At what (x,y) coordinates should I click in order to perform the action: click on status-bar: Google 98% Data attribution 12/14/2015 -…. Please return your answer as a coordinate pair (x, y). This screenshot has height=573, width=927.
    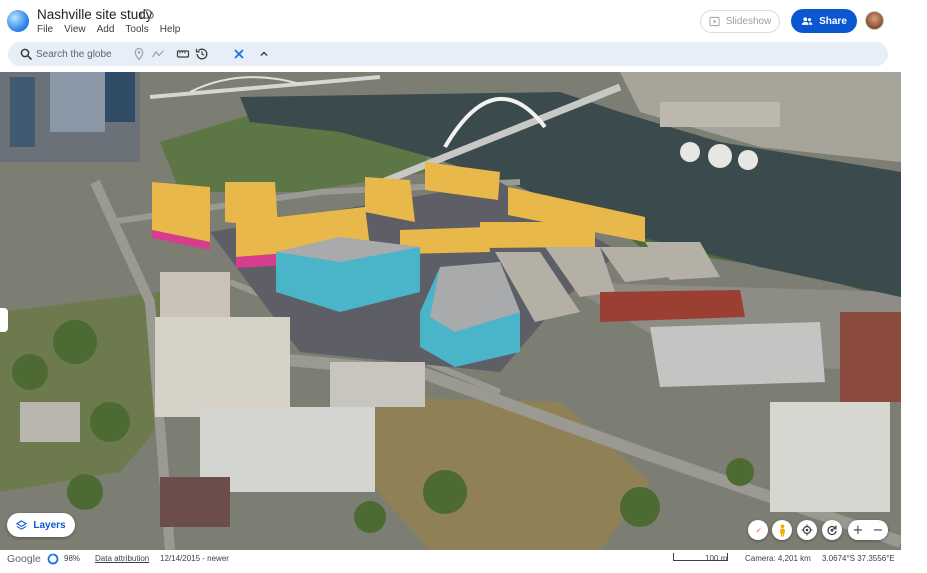
    Looking at the image, I should click on (463, 561).